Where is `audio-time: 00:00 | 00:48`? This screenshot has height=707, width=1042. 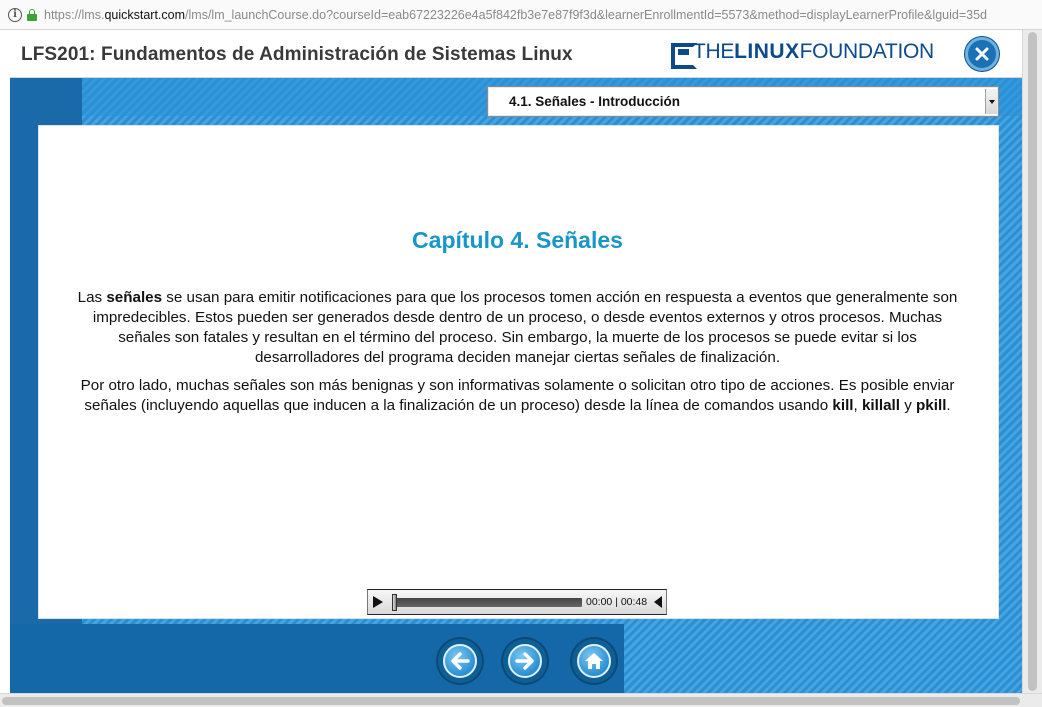
audio-time: 00:00 | 00:48 is located at coordinates (617, 602).